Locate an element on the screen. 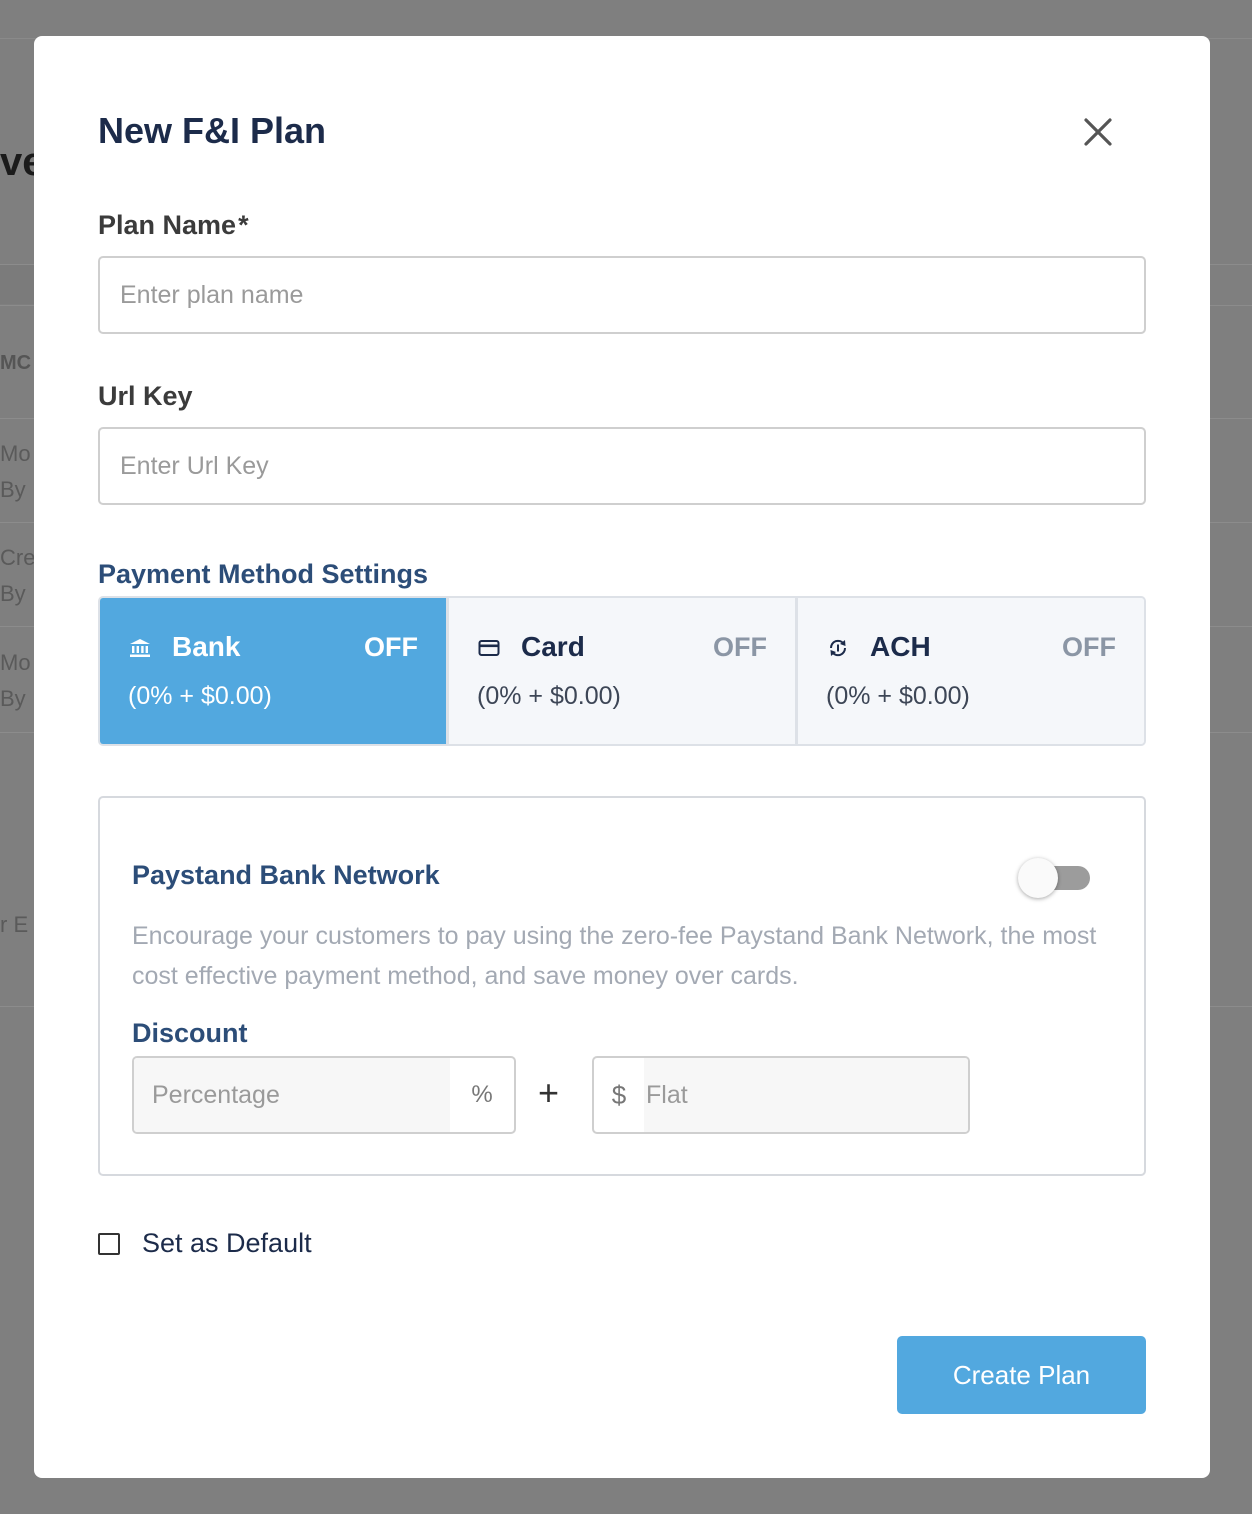 This screenshot has width=1252, height=1514. plan-name-label: Plan Name* is located at coordinates (173, 225).